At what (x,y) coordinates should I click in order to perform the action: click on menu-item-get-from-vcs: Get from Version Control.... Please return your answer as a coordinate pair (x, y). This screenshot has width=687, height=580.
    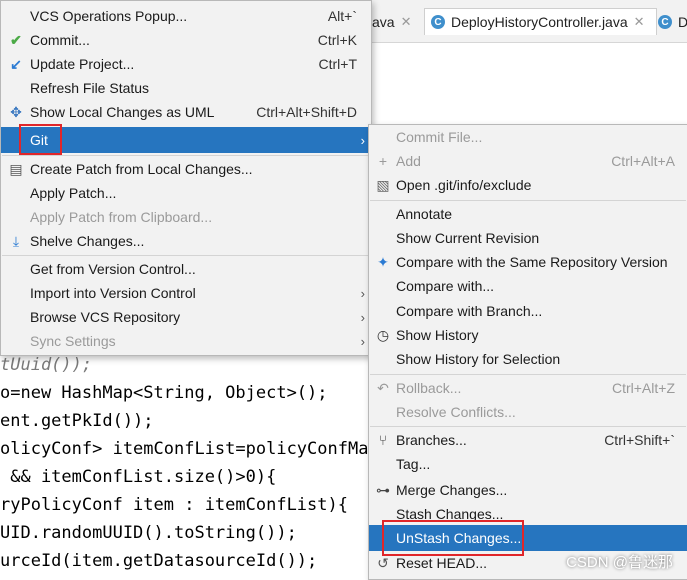
    Looking at the image, I should click on (186, 269).